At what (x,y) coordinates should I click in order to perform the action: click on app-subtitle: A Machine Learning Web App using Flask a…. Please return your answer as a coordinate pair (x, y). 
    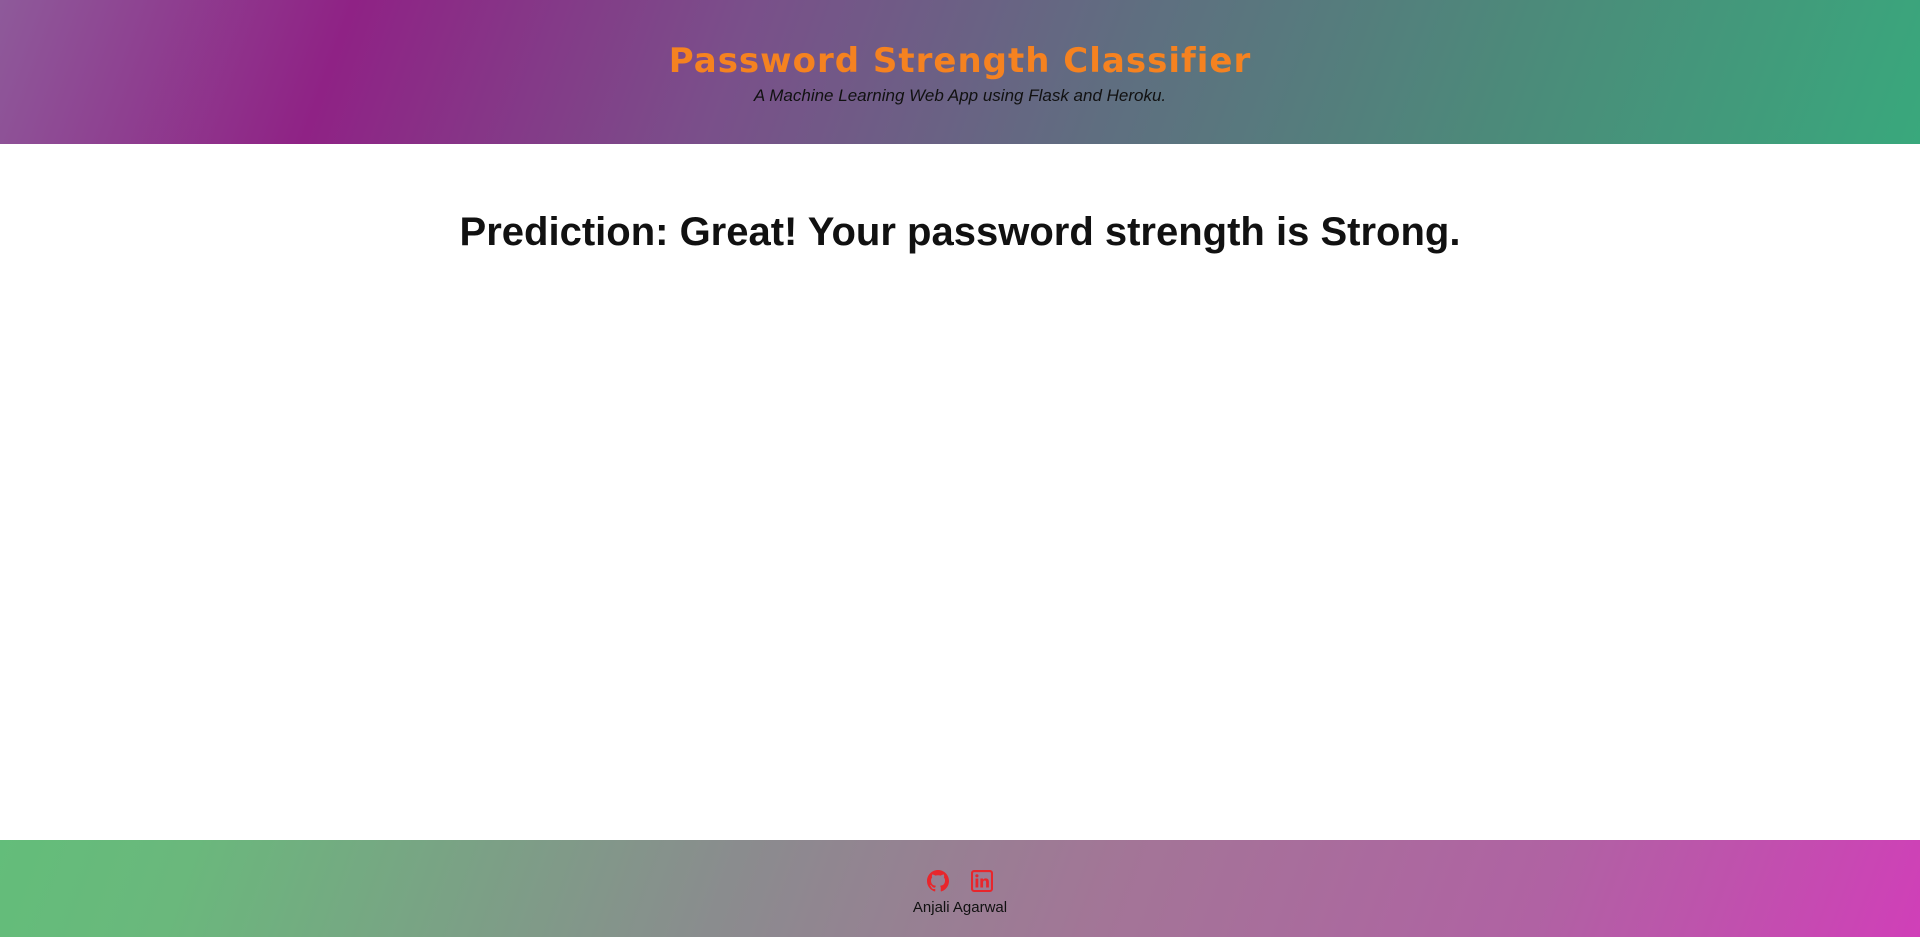
    Looking at the image, I should click on (960, 95).